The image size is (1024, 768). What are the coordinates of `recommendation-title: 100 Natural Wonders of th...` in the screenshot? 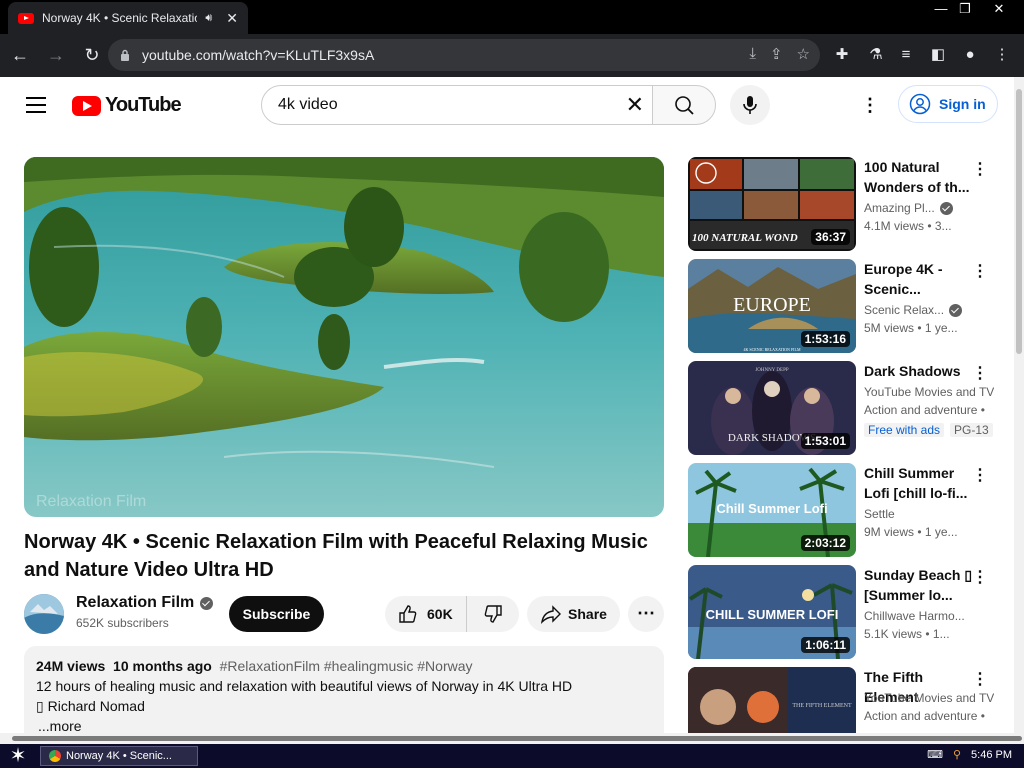 It's located at (920, 177).